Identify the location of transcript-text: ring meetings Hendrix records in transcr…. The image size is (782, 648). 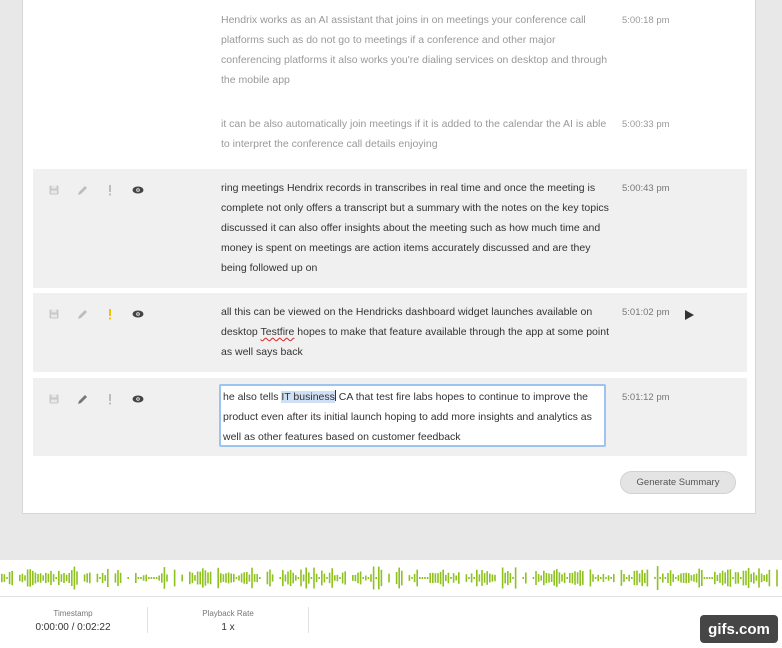
(417, 228).